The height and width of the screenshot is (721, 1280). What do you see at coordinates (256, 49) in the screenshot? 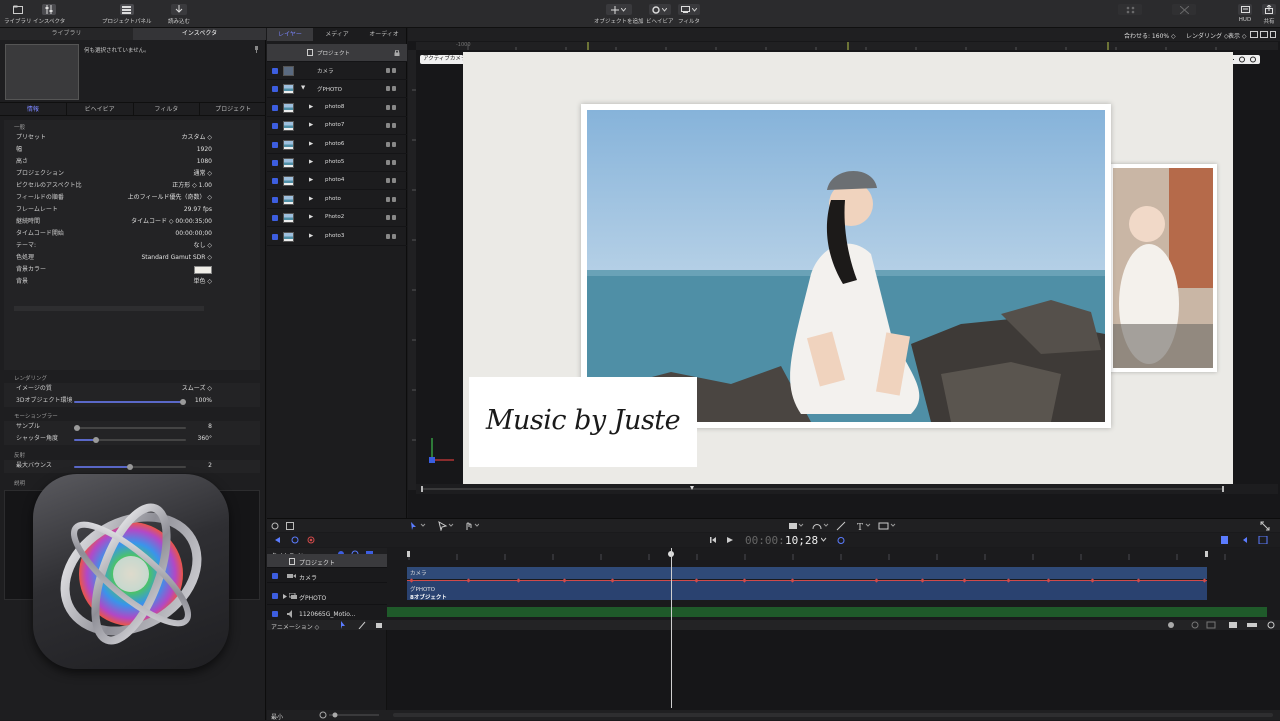
I see `pin-icon` at bounding box center [256, 49].